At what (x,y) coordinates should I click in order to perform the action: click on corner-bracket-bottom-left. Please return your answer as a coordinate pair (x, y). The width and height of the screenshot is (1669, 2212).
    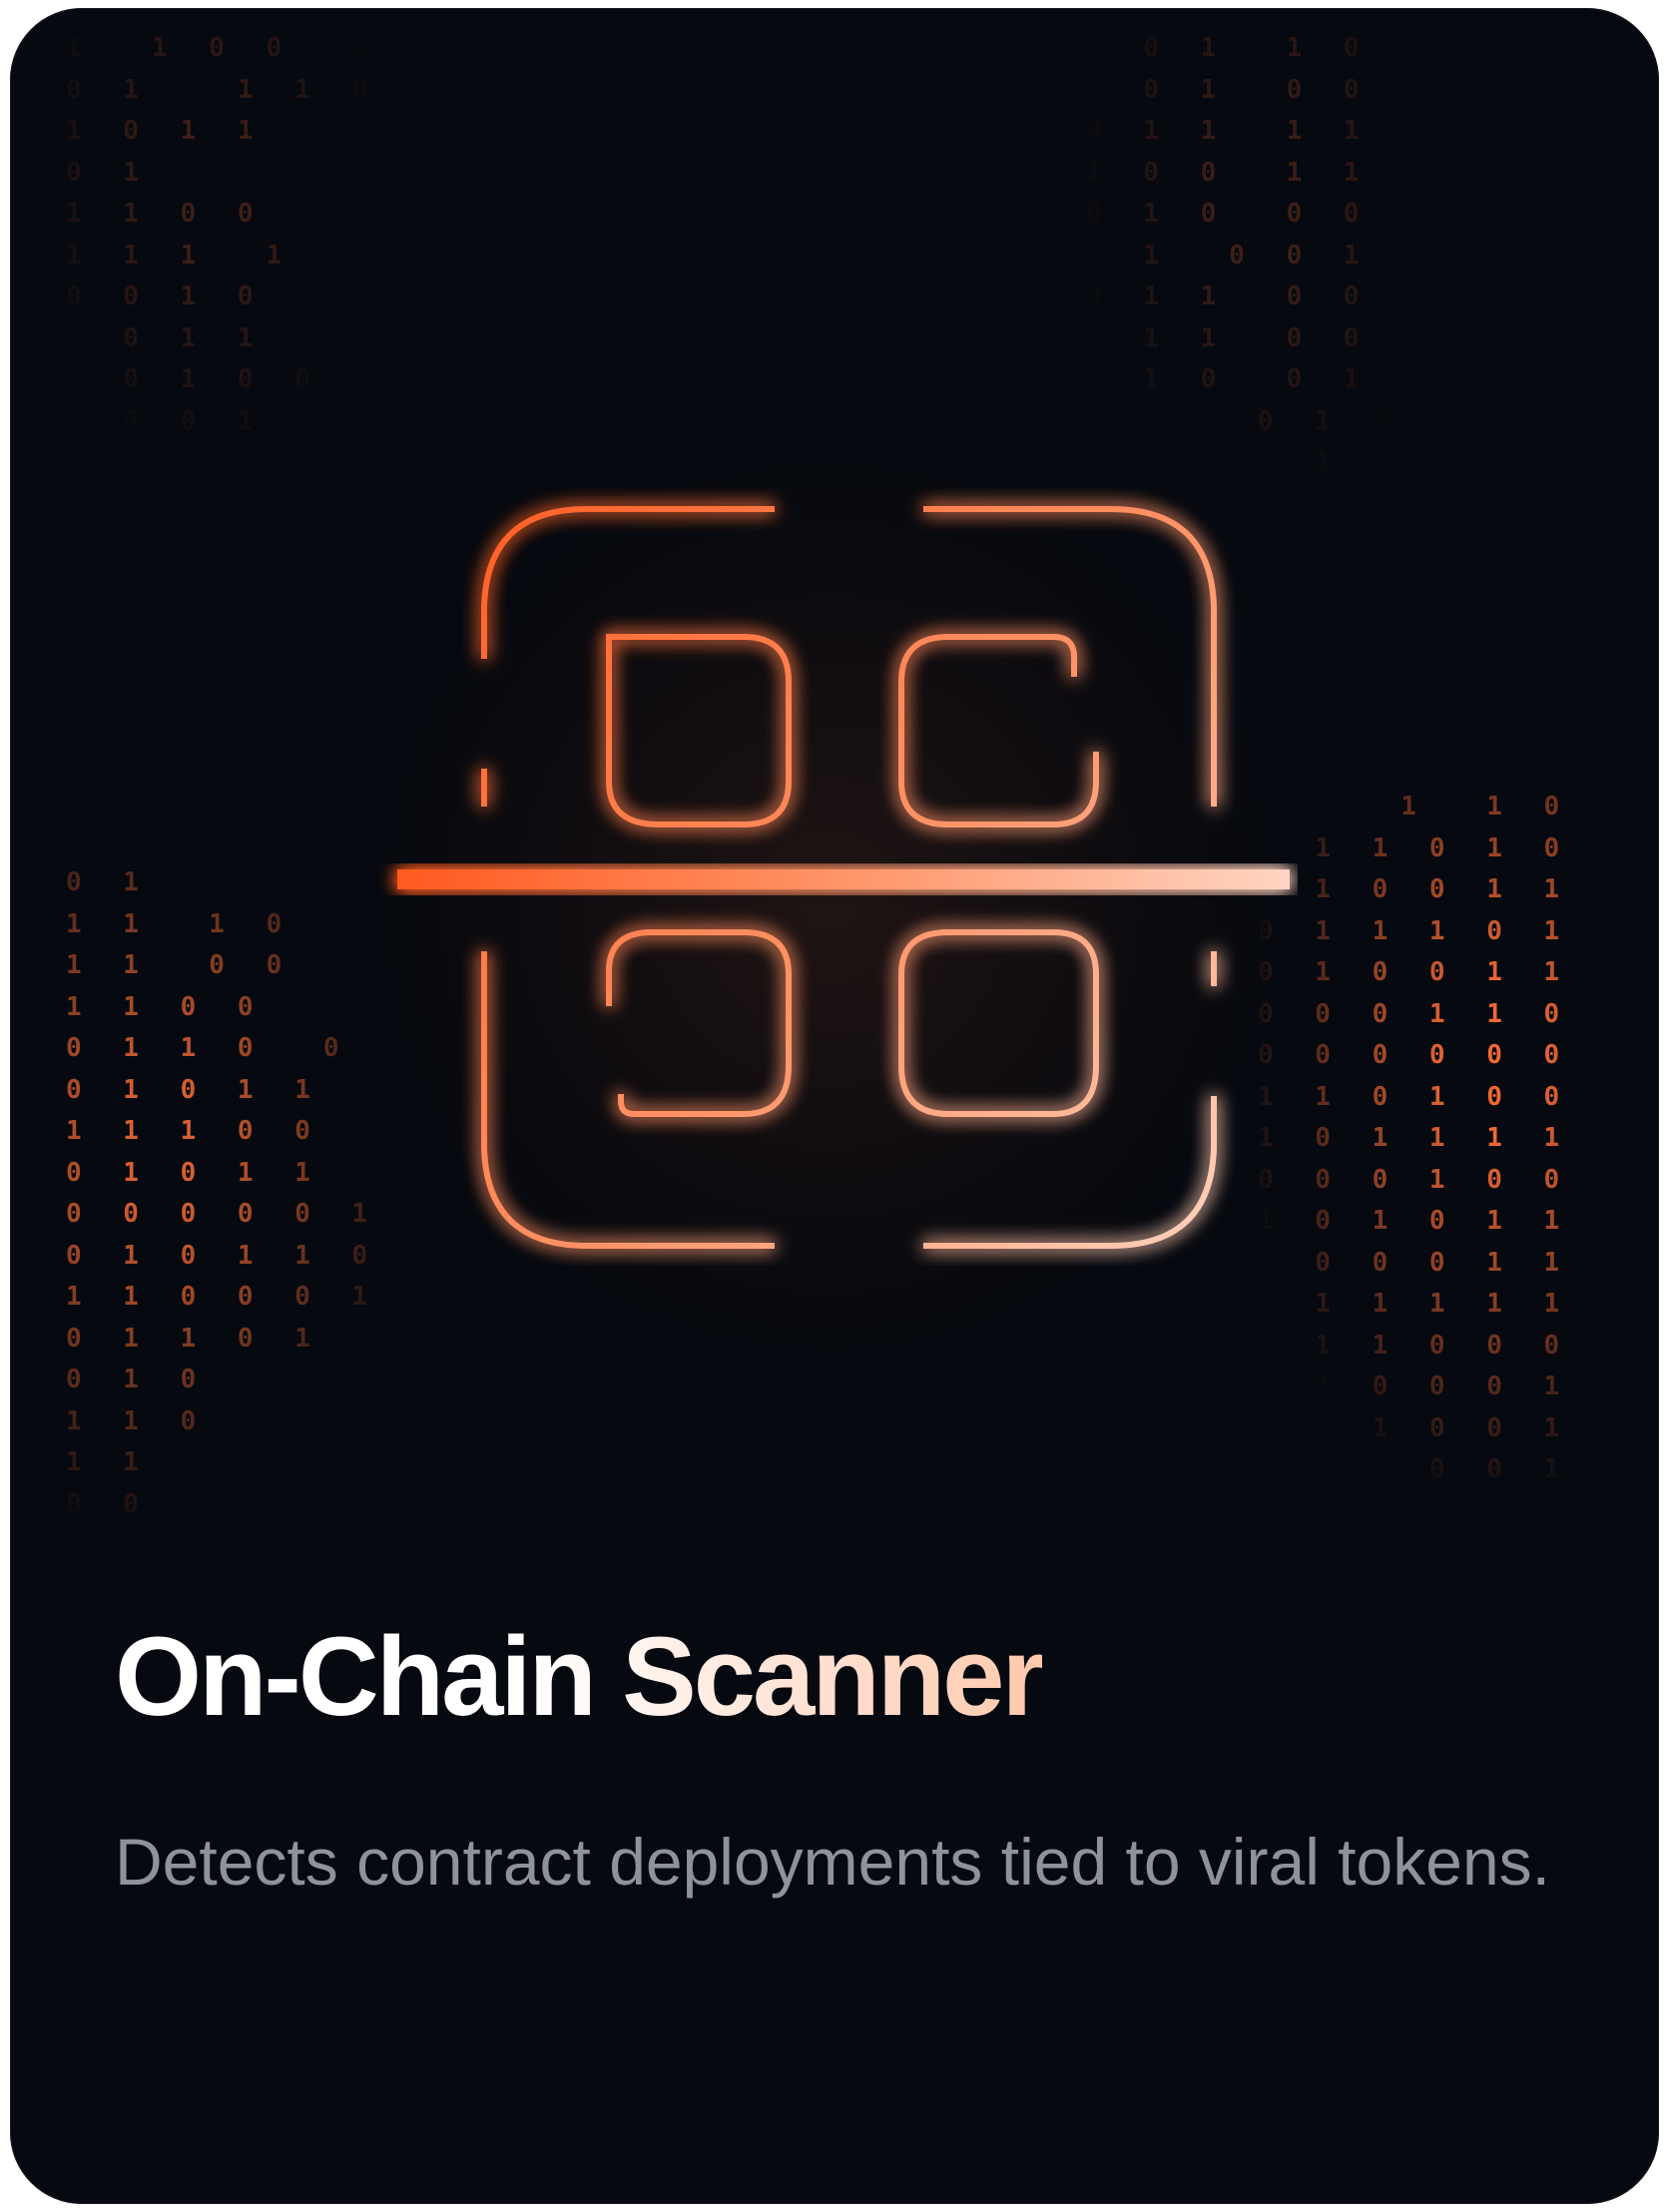
    Looking at the image, I should click on (628, 1100).